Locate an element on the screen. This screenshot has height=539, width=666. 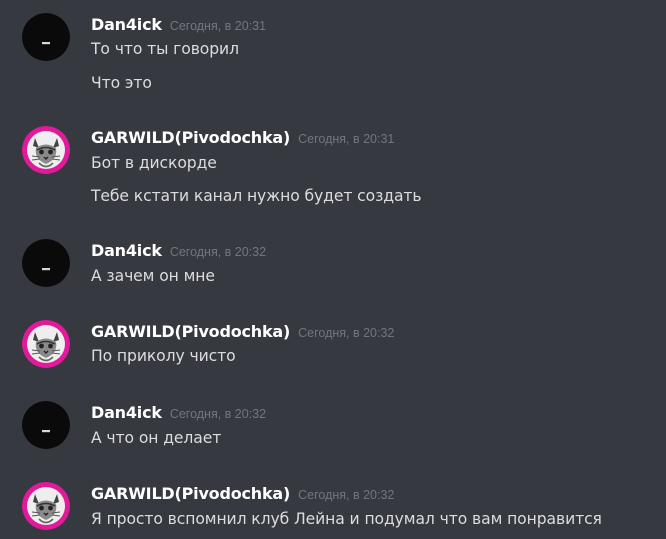
message-group: Dan4ick Сегодня, в 20:32 А зачем он мне is located at coordinates (333, 267).